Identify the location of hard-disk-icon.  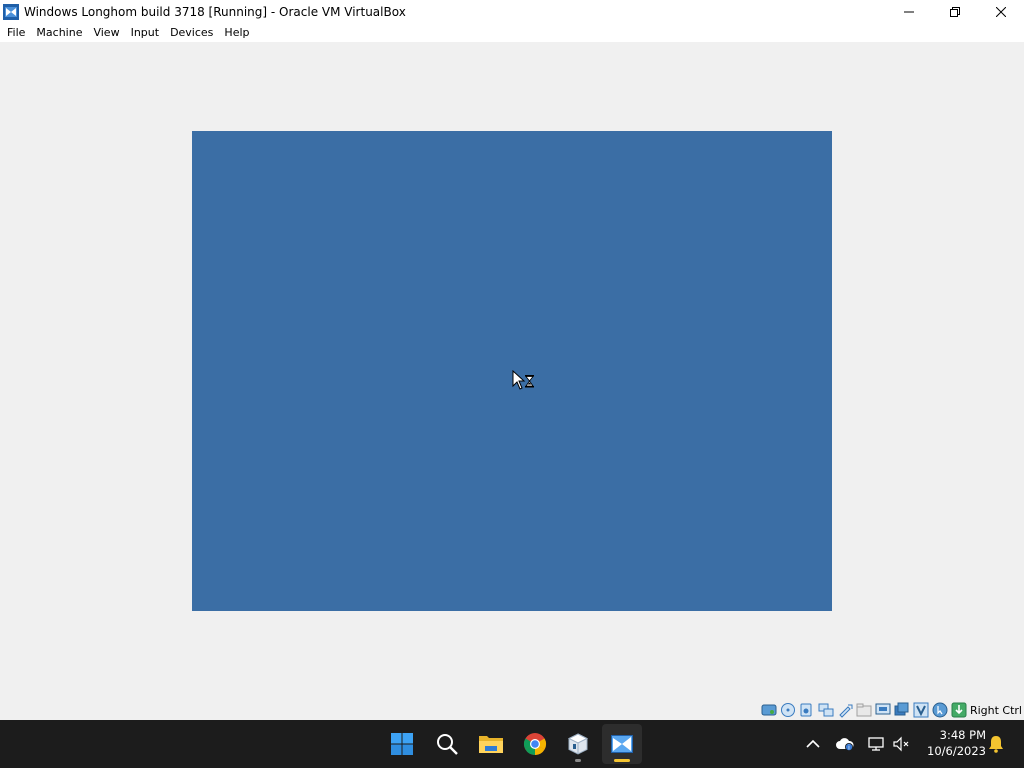
(769, 710).